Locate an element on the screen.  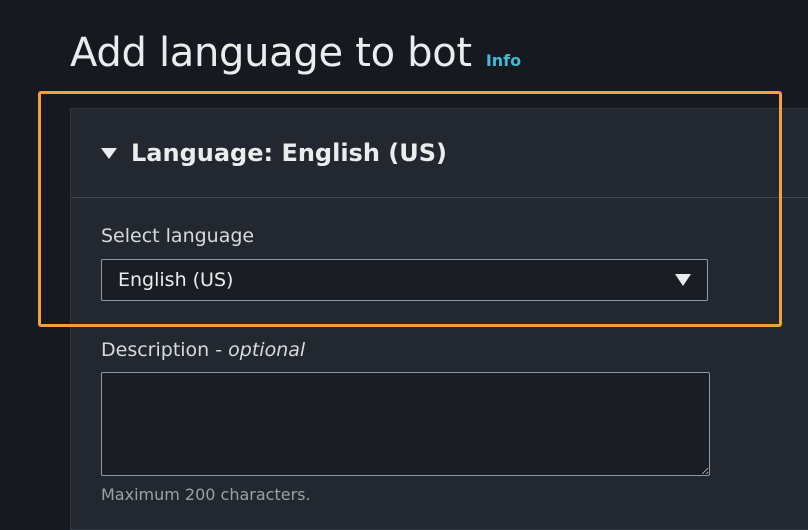
description-textarea is located at coordinates (405, 424).